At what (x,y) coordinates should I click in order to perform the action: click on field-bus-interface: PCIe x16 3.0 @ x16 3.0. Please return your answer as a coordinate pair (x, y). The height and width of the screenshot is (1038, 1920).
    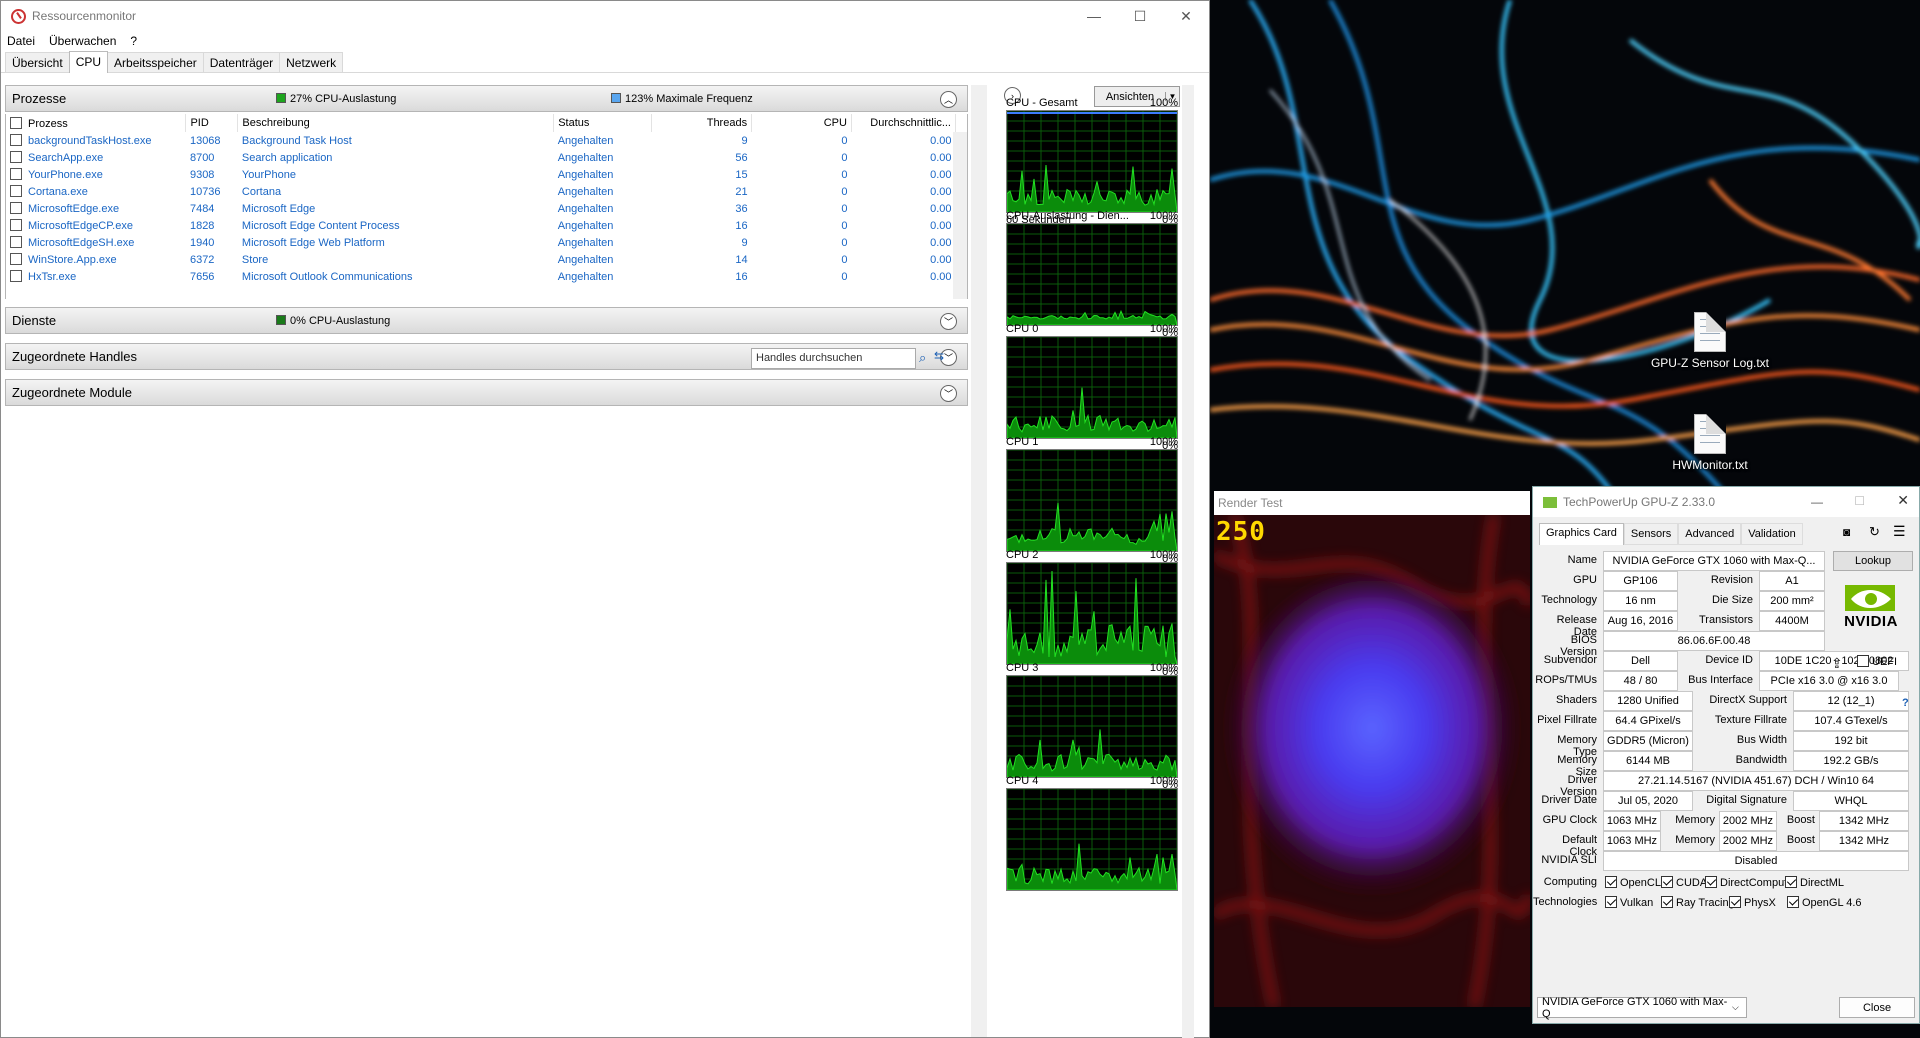
    Looking at the image, I should click on (1829, 681).